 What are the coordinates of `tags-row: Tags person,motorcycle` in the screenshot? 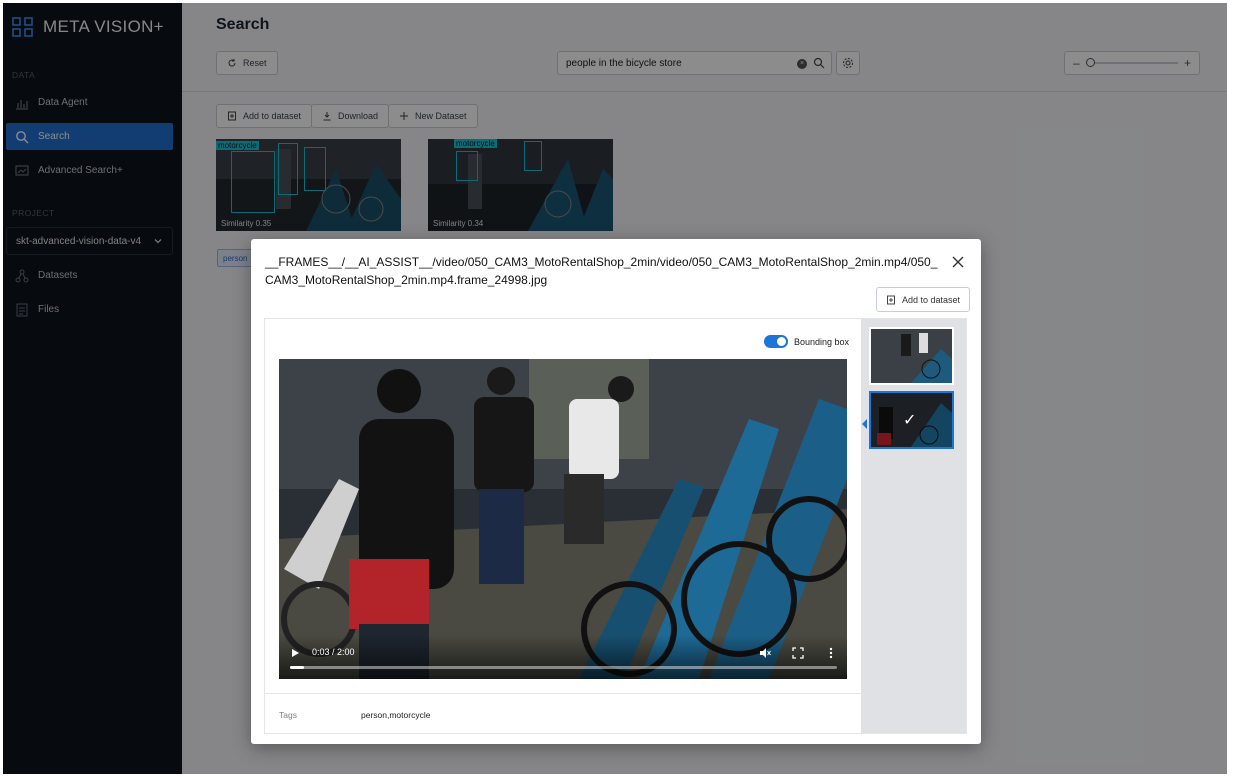 It's located at (563, 713).